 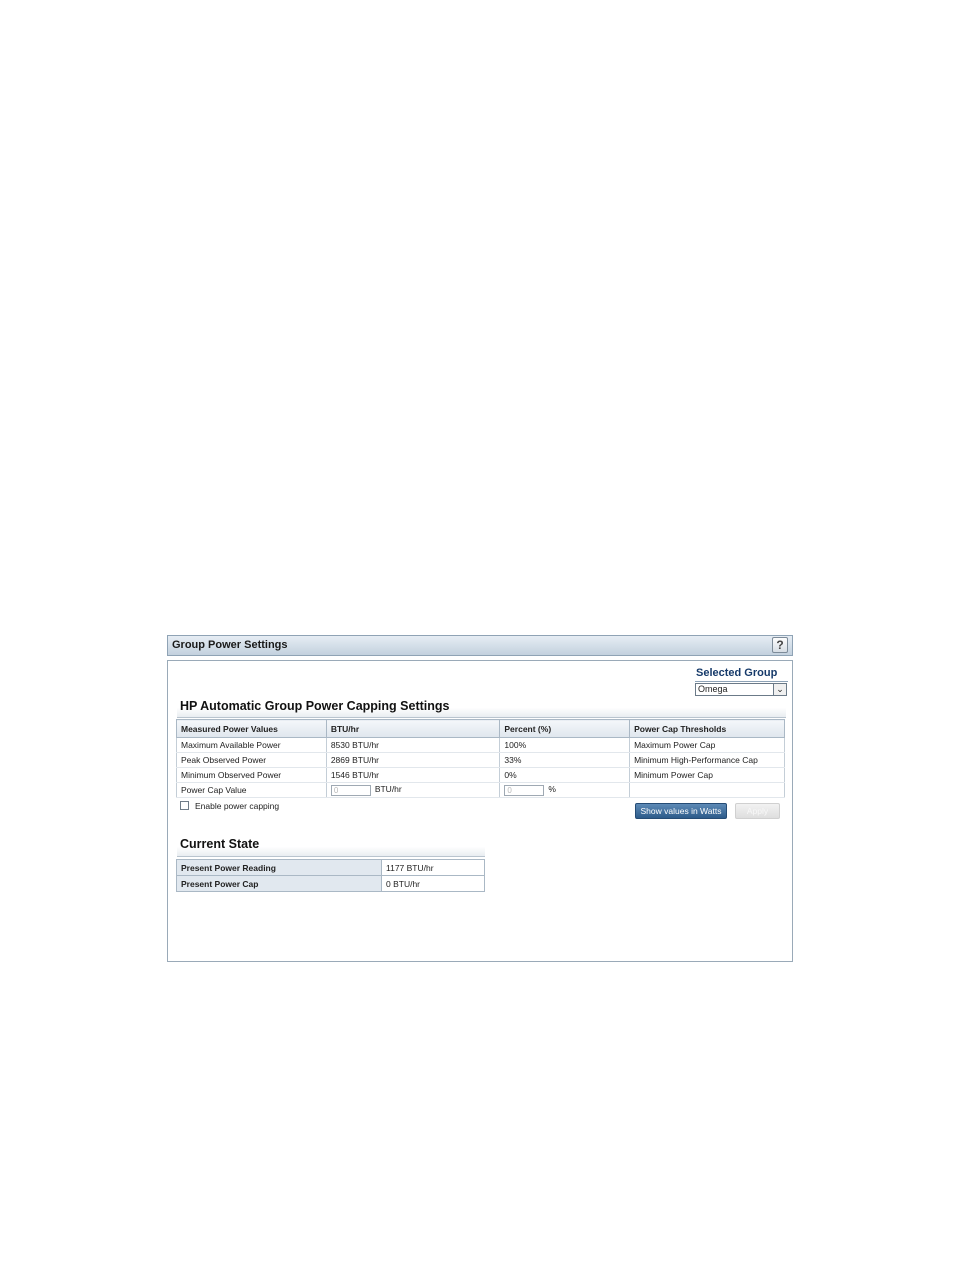 What do you see at coordinates (230, 645) in the screenshot?
I see `panel-title: Group Power Settings` at bounding box center [230, 645].